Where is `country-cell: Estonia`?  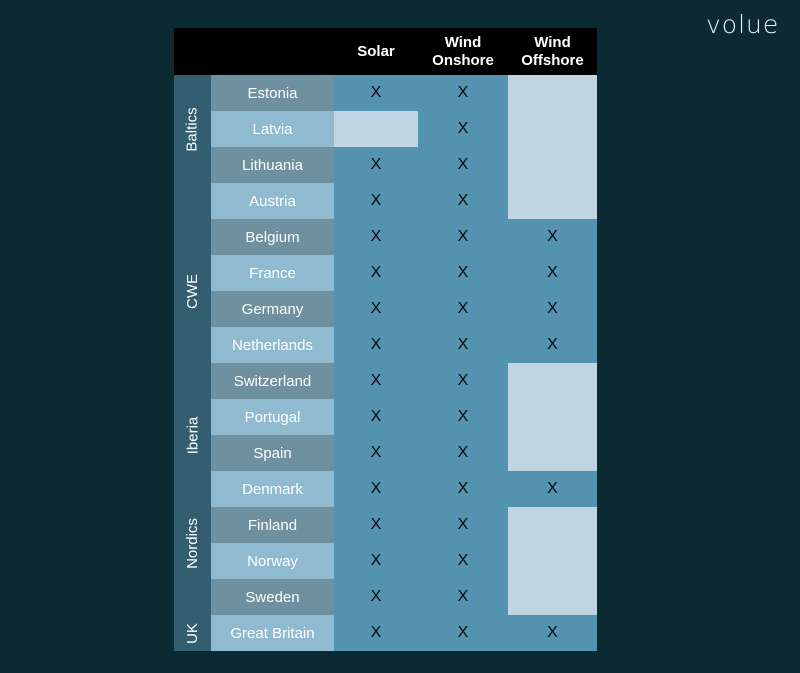
country-cell: Estonia is located at coordinates (272, 93).